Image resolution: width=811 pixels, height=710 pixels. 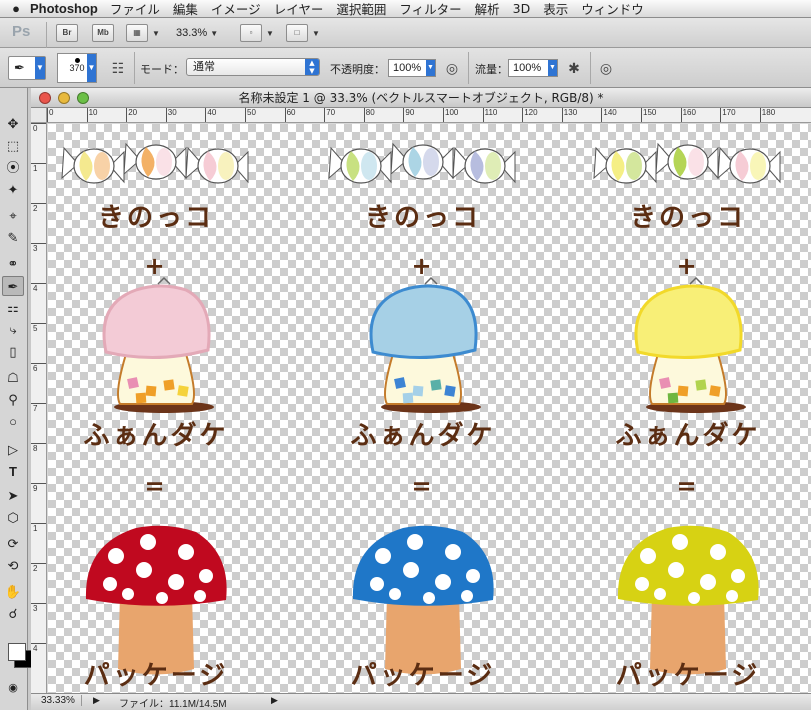 I want to click on app-menu: Photoshop, so click(x=64, y=8).